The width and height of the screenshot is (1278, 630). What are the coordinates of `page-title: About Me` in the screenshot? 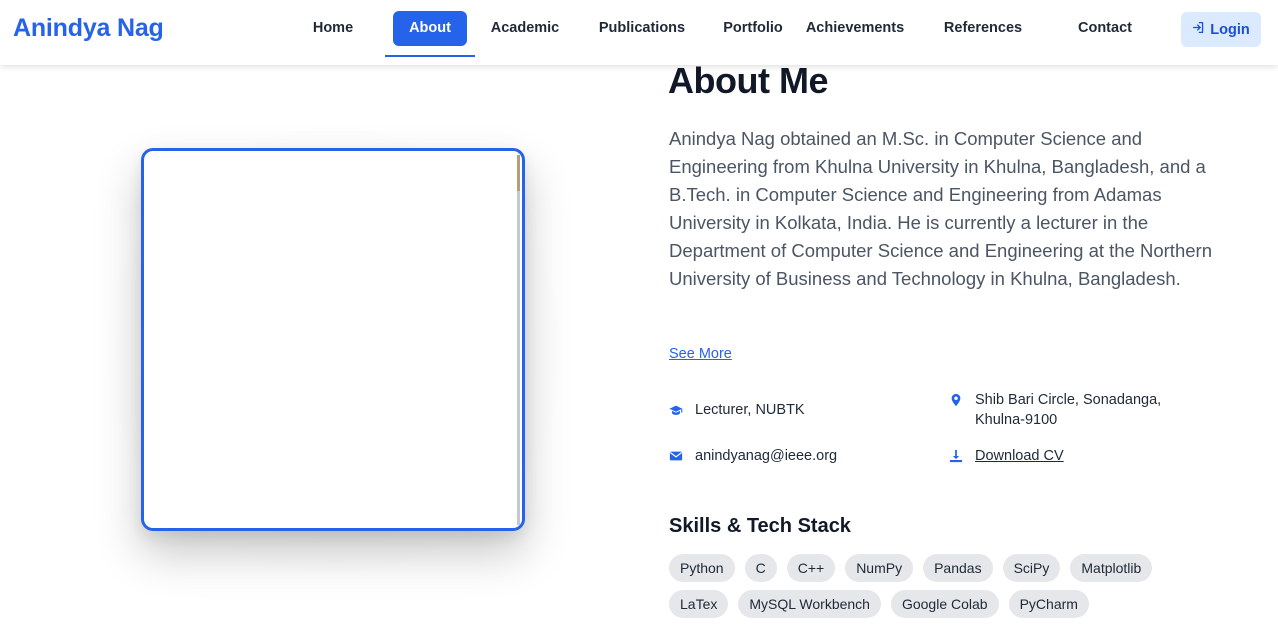 It's located at (748, 80).